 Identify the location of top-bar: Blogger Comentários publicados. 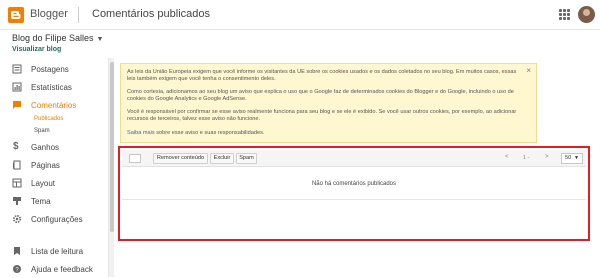
(300, 15).